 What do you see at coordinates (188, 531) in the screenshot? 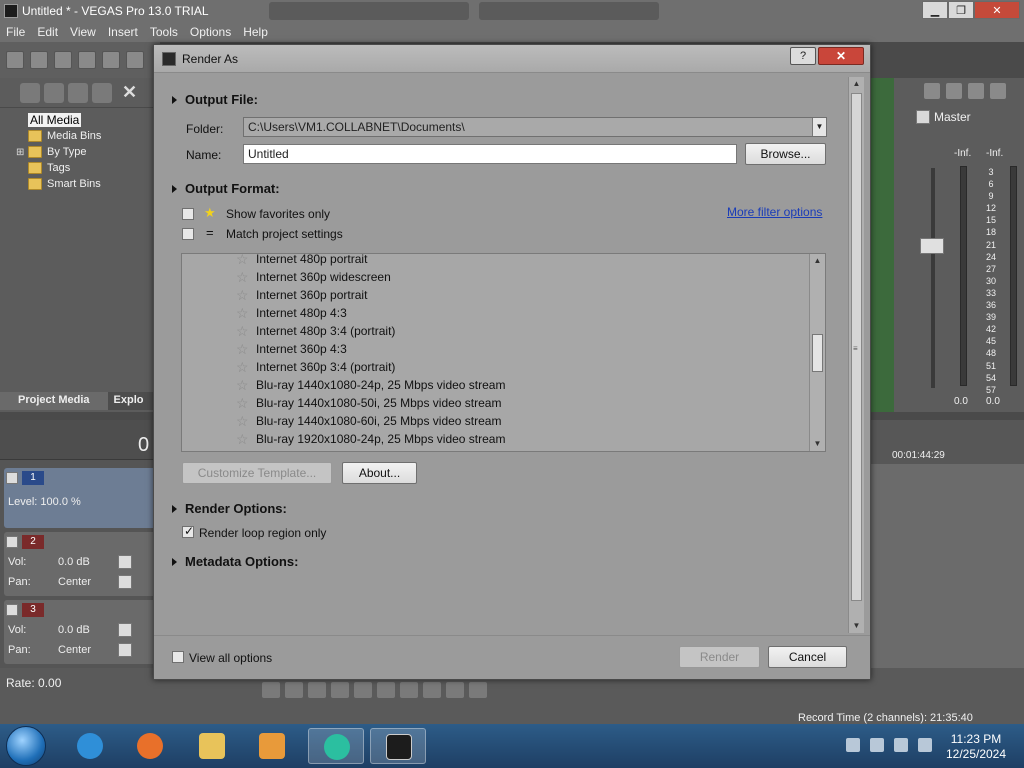
I see `render-loop-region-checkbox` at bounding box center [188, 531].